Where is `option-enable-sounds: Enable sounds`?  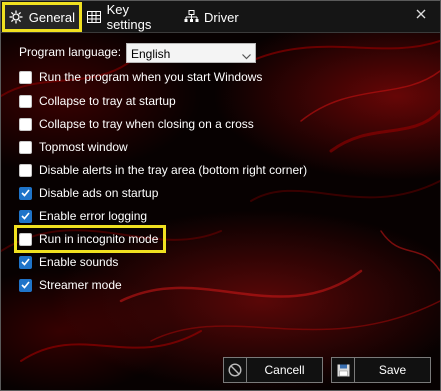 option-enable-sounds: Enable sounds is located at coordinates (68, 262).